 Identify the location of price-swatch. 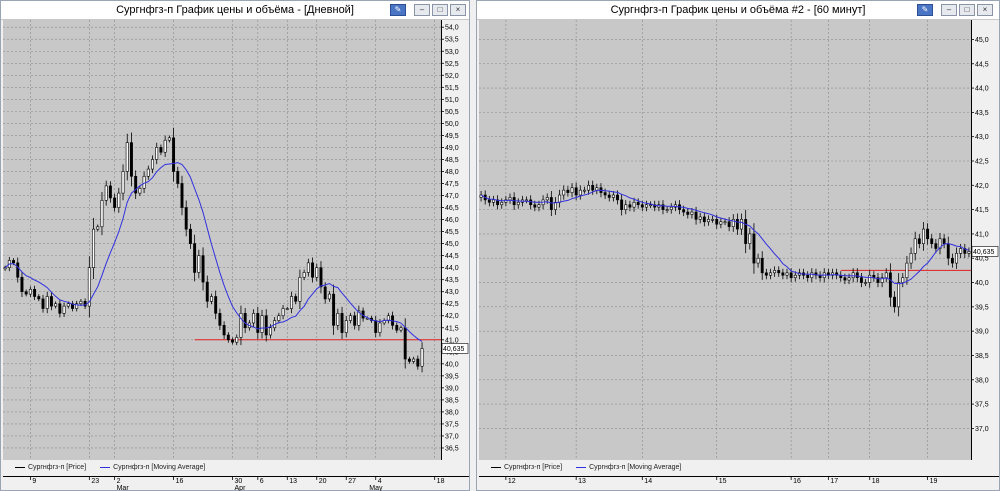
(496, 467).